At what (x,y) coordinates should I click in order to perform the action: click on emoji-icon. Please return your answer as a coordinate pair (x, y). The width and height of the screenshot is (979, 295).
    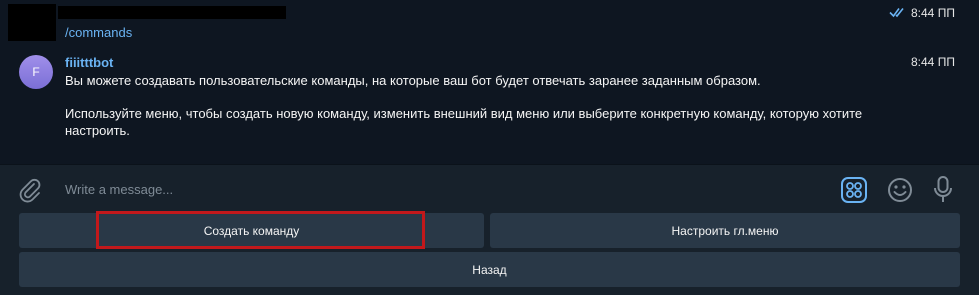
    Looking at the image, I should click on (900, 190).